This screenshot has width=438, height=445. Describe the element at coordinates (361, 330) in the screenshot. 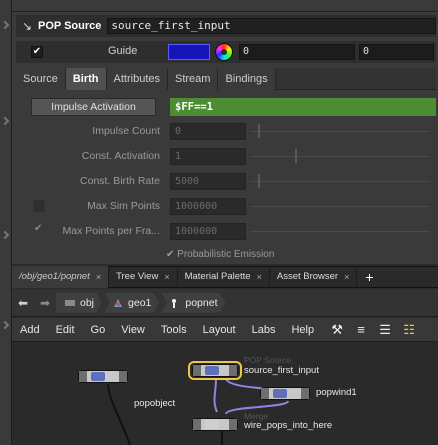

I see `tree-icon: ≡` at that location.